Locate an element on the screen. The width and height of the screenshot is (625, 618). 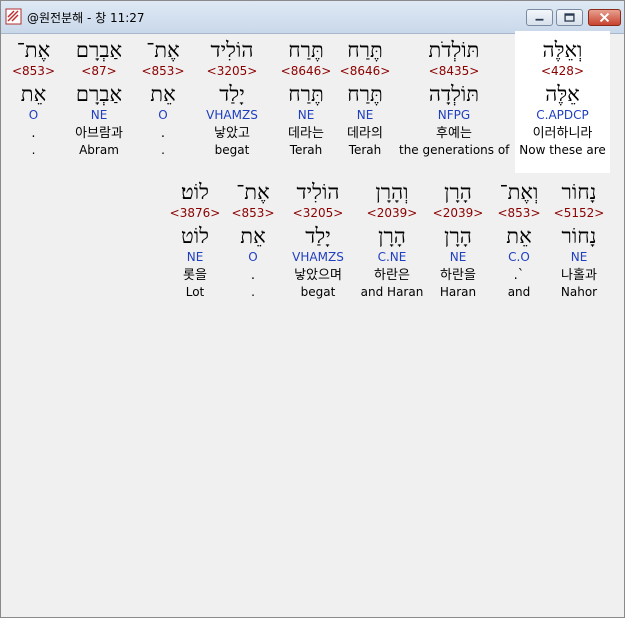
hebrew-root: אַבְרָם is located at coordinates (99, 94).